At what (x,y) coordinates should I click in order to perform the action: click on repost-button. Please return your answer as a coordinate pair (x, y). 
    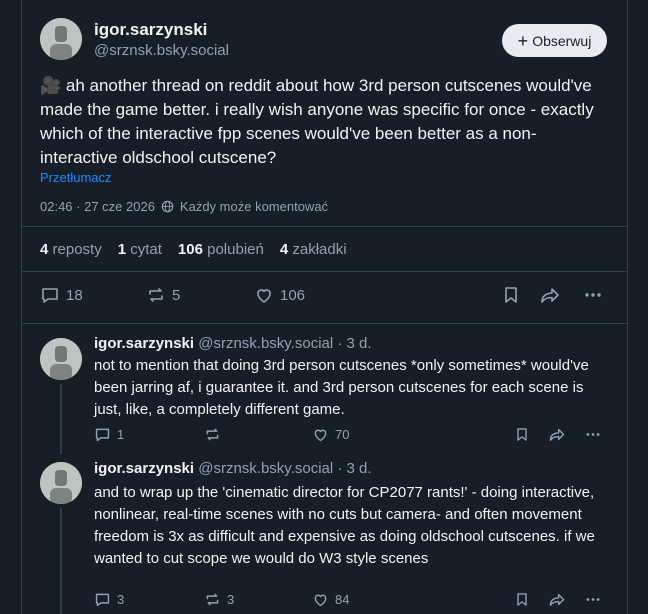
    Looking at the image, I should click on (215, 434).